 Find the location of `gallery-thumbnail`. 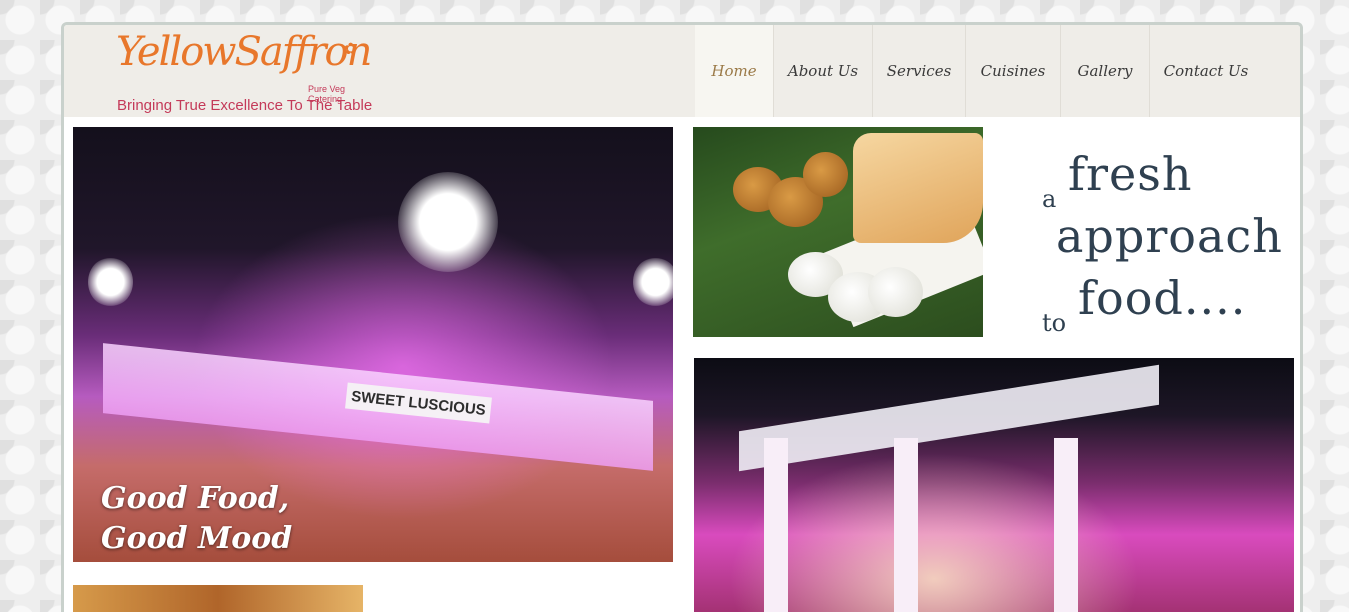

gallery-thumbnail is located at coordinates (218, 598).